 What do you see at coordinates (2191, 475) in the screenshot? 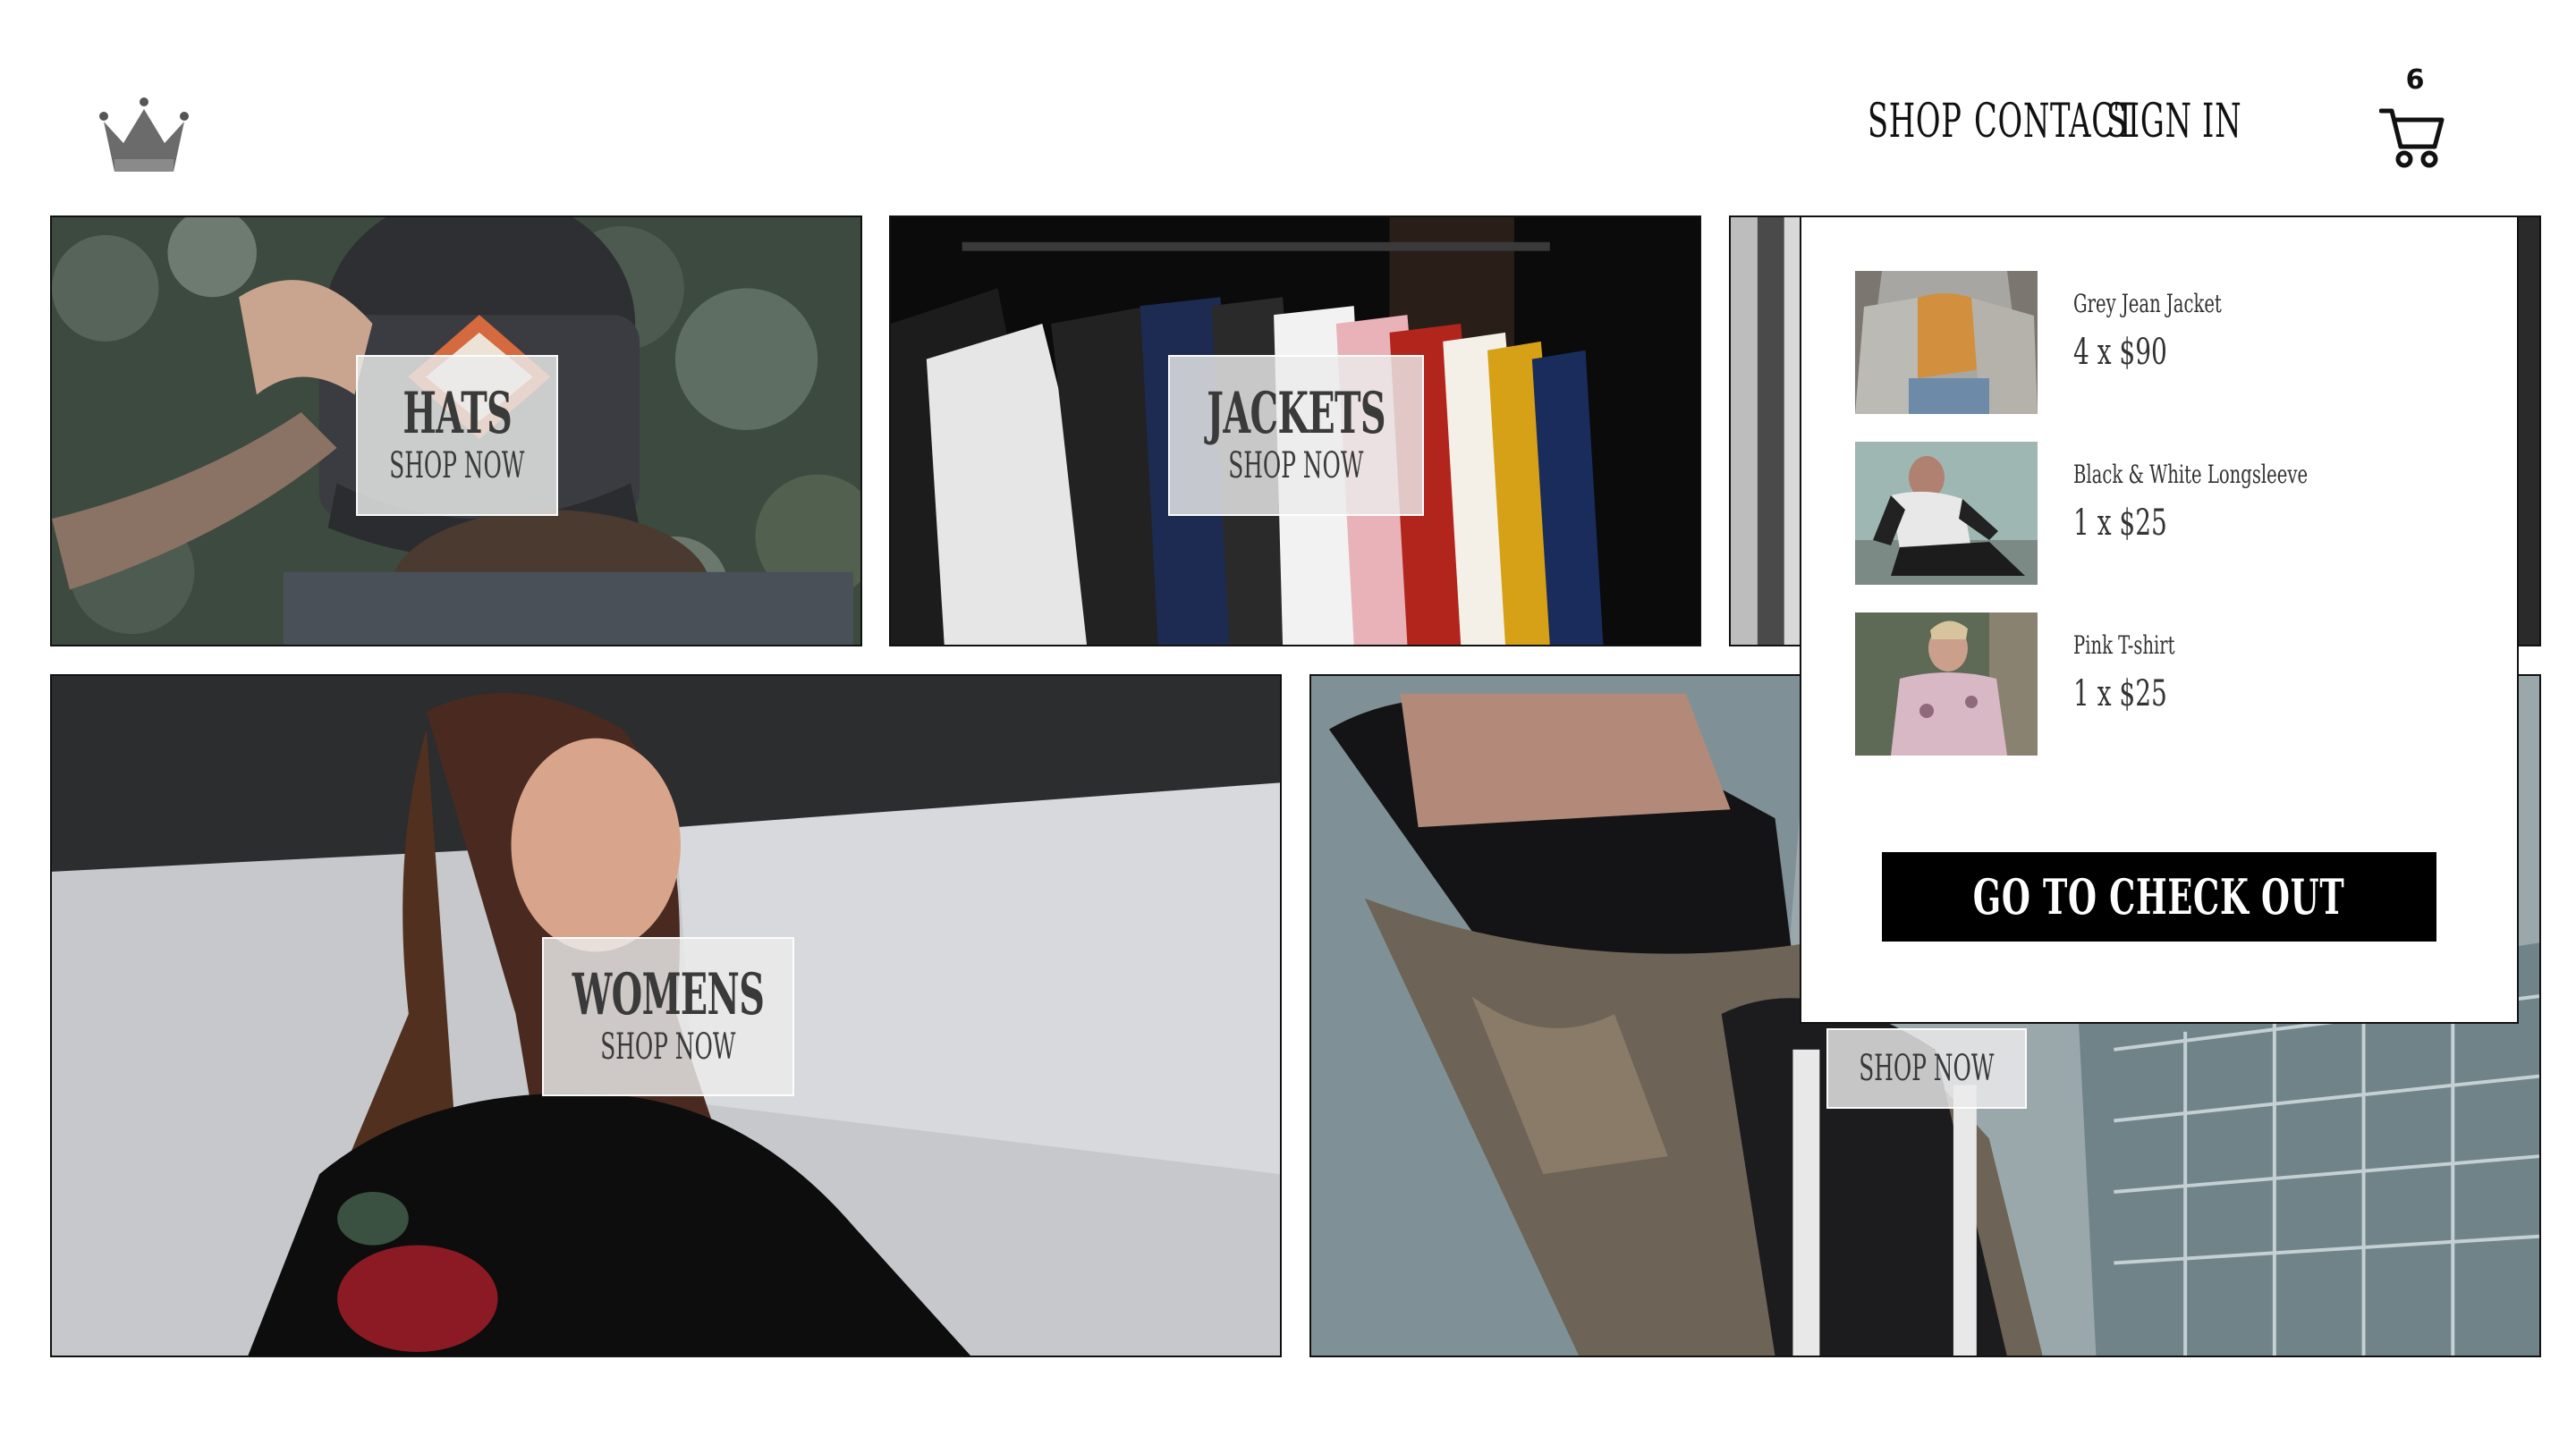
I see `cart-item-name: Black & White Longsleeve` at bounding box center [2191, 475].